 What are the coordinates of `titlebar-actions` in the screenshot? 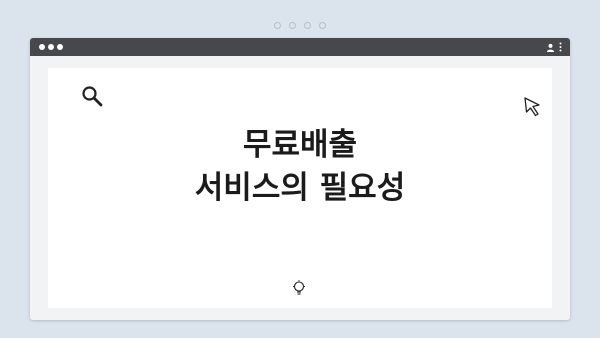 It's located at (554, 47).